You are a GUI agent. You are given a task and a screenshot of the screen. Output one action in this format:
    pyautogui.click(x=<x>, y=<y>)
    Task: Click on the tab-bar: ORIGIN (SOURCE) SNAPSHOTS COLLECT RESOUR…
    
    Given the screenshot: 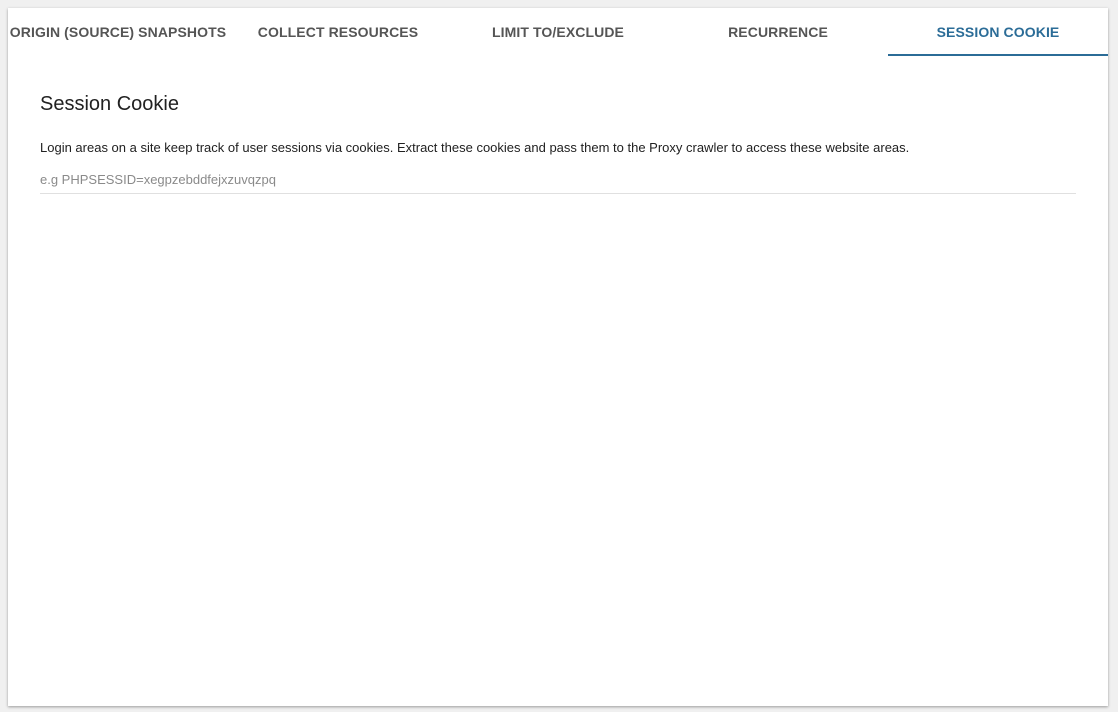 What is the action you would take?
    pyautogui.click(x=558, y=32)
    